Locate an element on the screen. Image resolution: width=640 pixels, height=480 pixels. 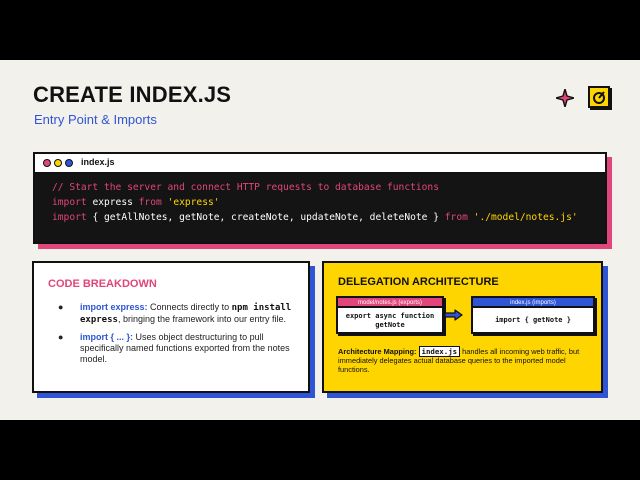
breakdown-title: CODE BREAKDOWN is located at coordinates (102, 284).